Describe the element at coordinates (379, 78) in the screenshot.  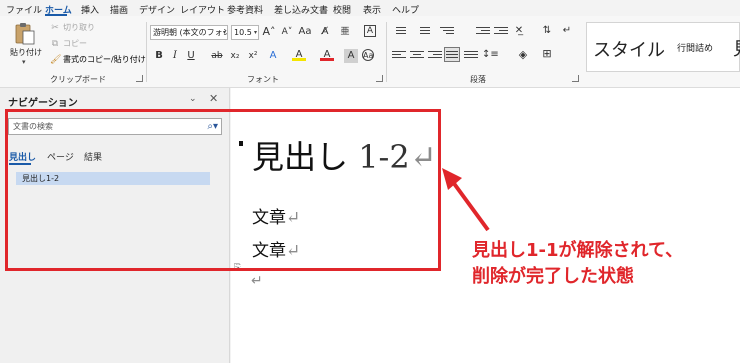
I see `font-launcher-icon` at that location.